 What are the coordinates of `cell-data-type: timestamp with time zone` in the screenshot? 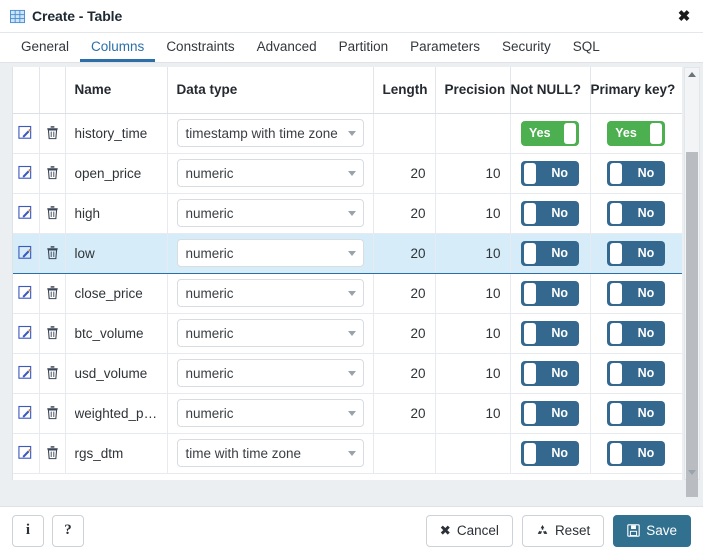 It's located at (270, 133).